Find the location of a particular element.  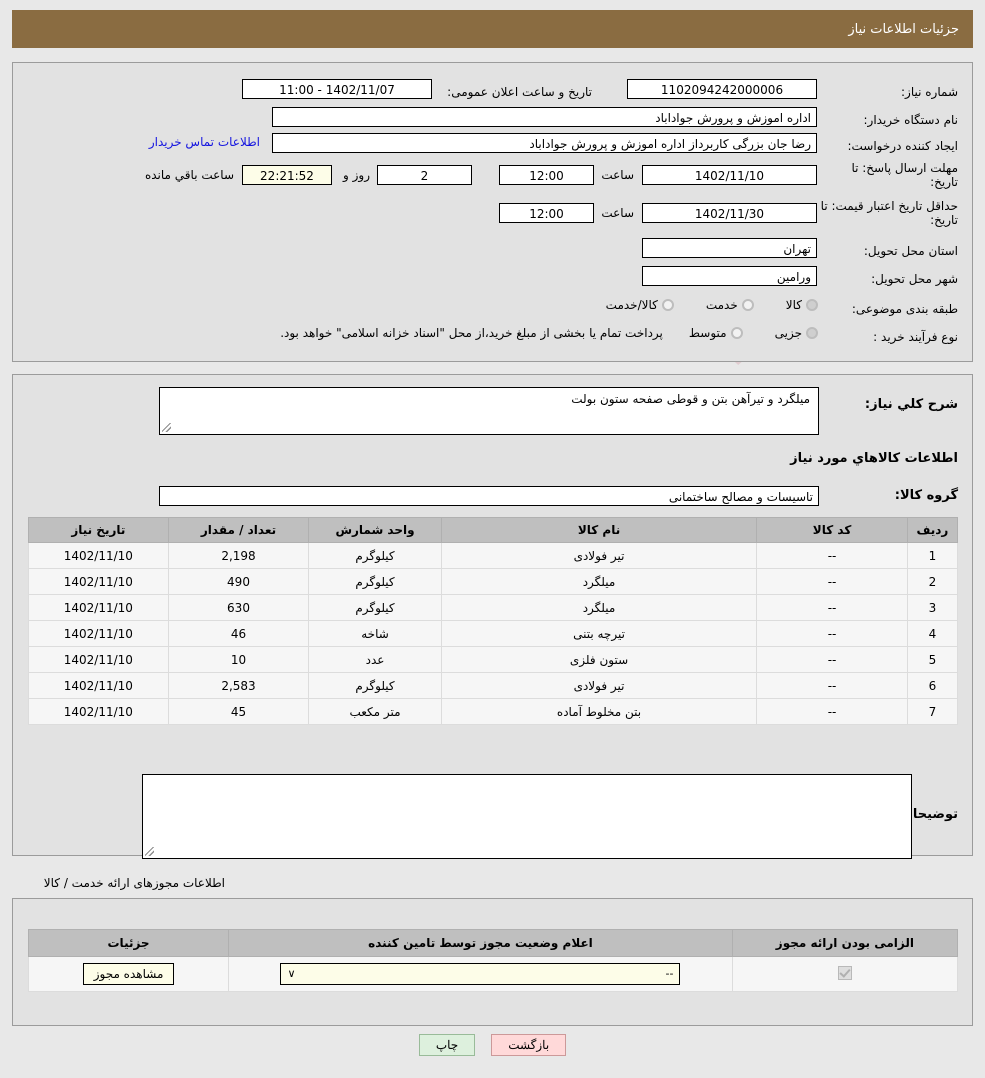

deadline-label-line2: تاریخ: is located at coordinates (944, 182).